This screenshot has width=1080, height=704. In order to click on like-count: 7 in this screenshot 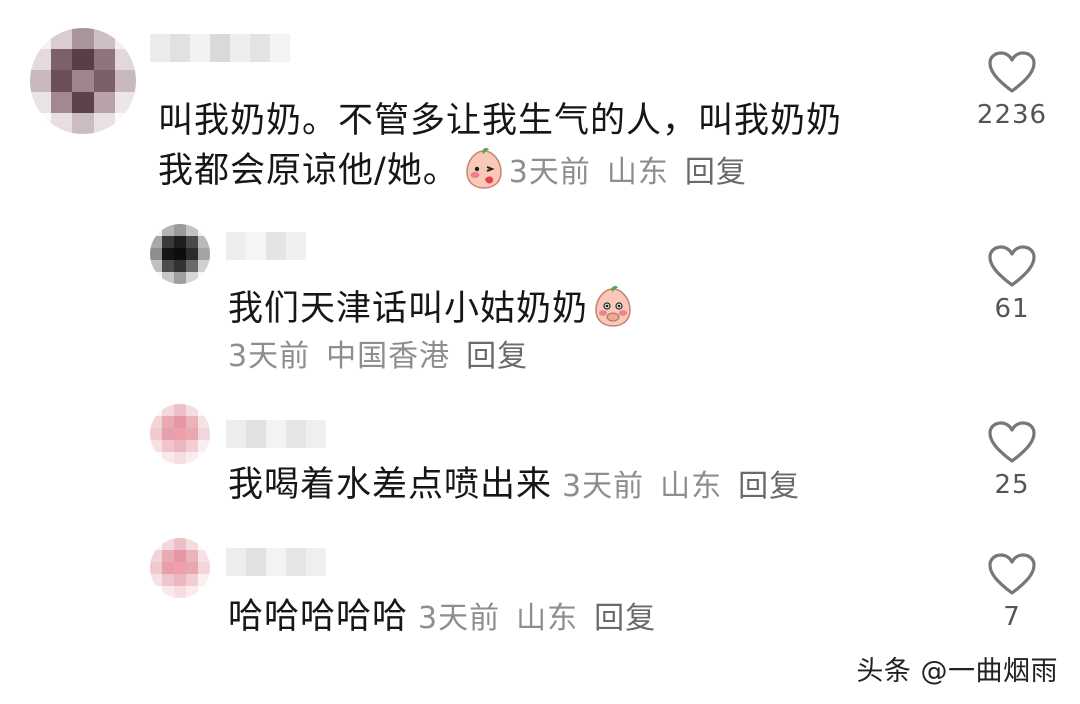, I will do `click(1012, 617)`.